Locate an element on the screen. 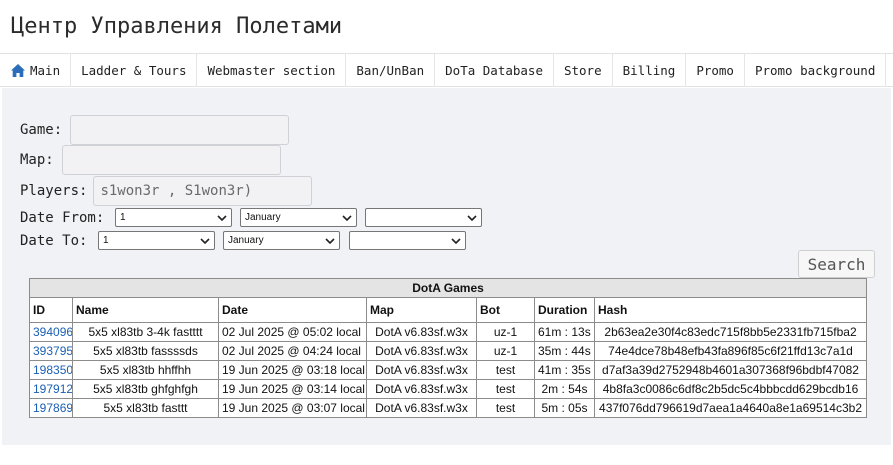 The width and height of the screenshot is (893, 465). nav-item-ladder-tours: Ladder & Tours is located at coordinates (134, 70).